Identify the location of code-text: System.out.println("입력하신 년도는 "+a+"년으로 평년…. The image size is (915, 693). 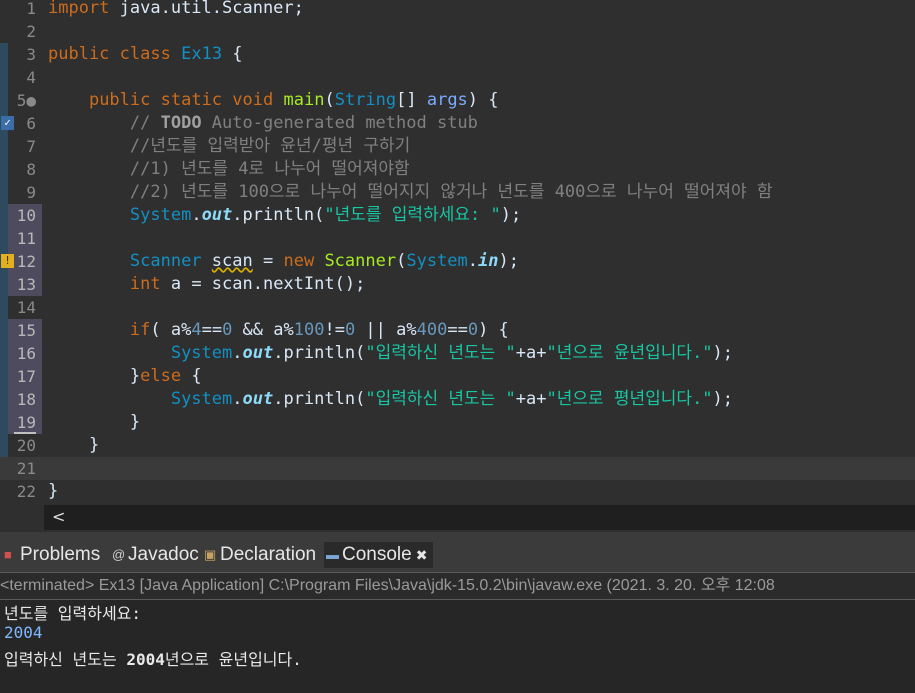
(390, 399).